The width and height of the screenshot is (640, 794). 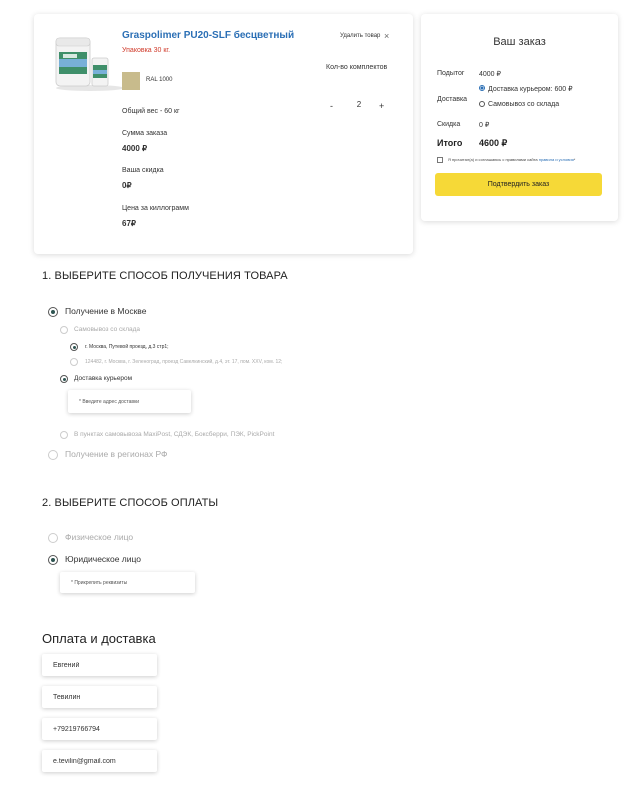 I want to click on confirm-order-button: Подтвердить заказ, so click(x=518, y=184).